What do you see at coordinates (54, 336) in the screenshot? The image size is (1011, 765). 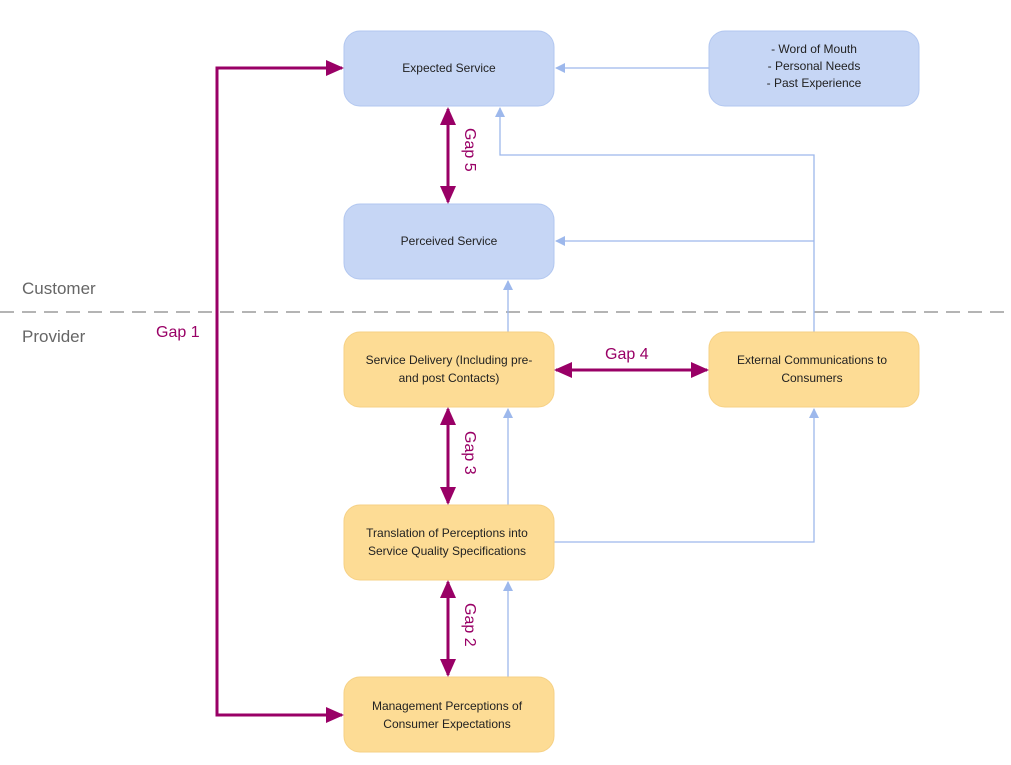 I see `provider-zone-label: Provider` at bounding box center [54, 336].